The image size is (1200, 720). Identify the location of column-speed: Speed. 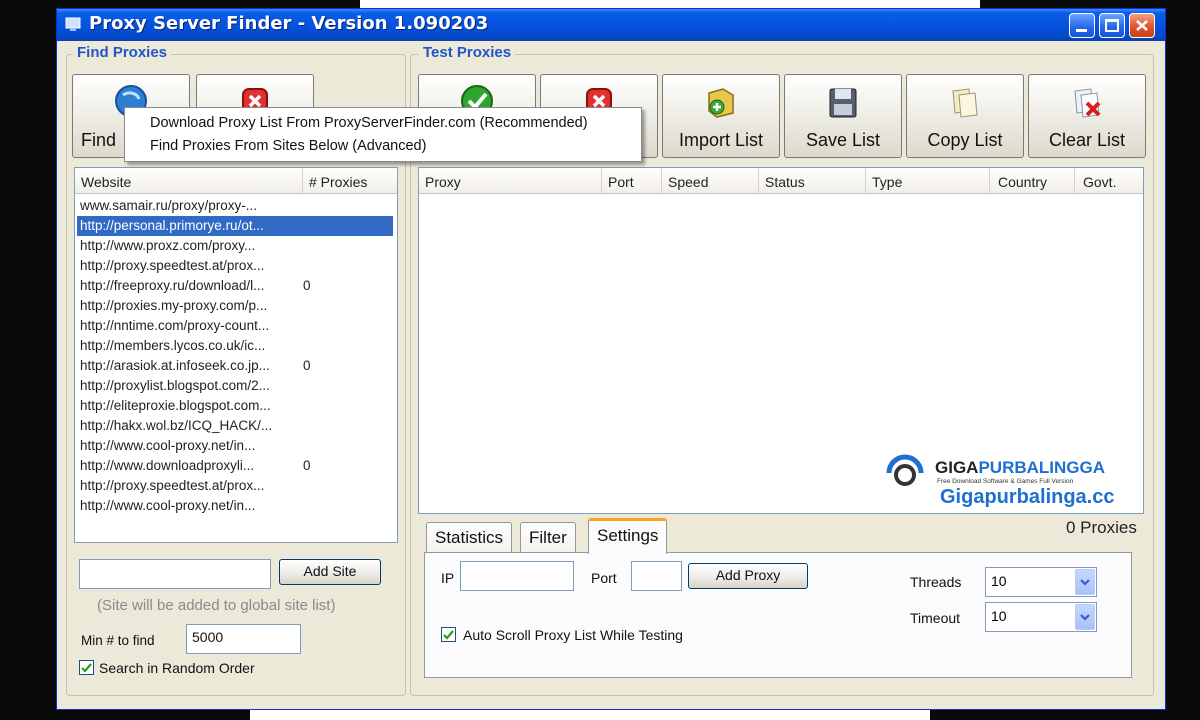
(710, 181).